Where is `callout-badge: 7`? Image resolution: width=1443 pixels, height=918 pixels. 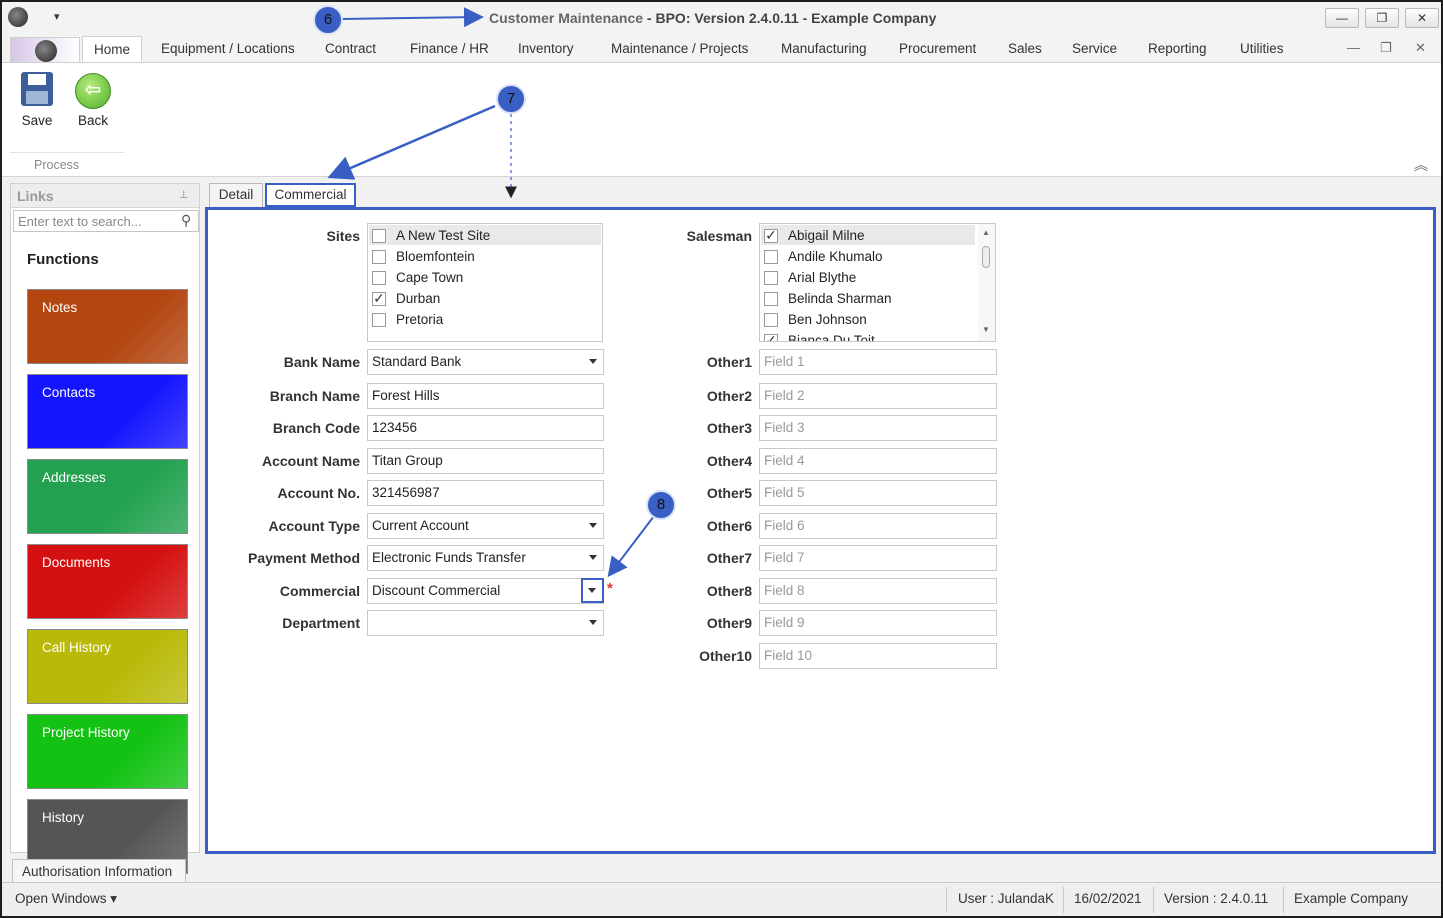
callout-badge: 7 is located at coordinates (511, 99).